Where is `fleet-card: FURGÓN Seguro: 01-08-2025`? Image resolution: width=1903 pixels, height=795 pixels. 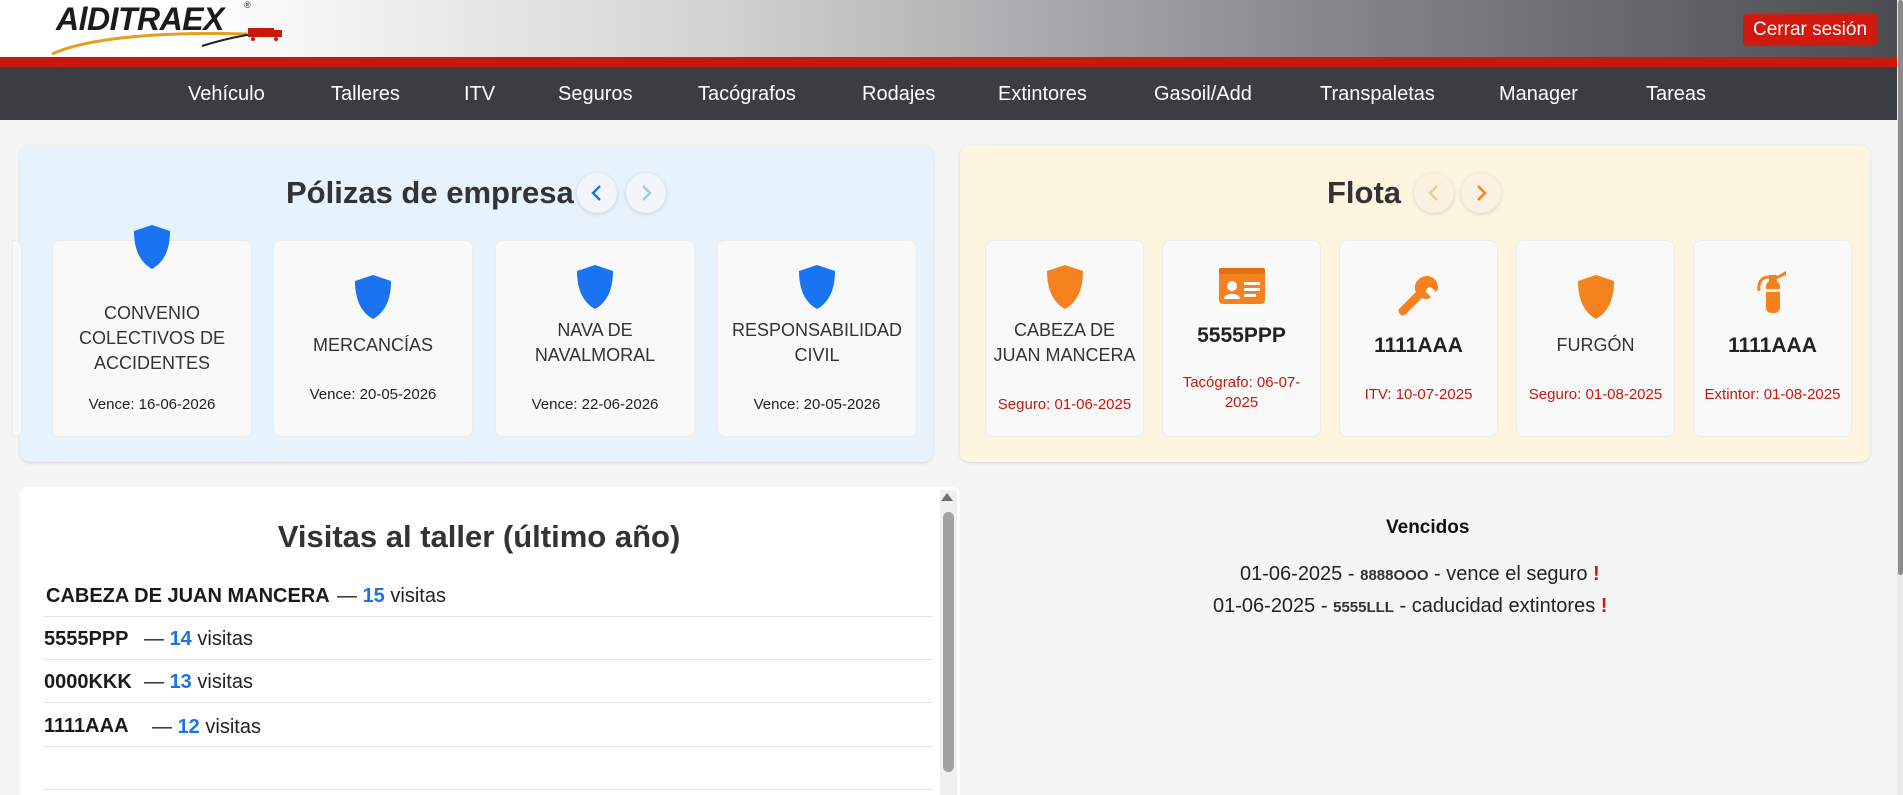 fleet-card: FURGÓN Seguro: 01-08-2025 is located at coordinates (1595, 338).